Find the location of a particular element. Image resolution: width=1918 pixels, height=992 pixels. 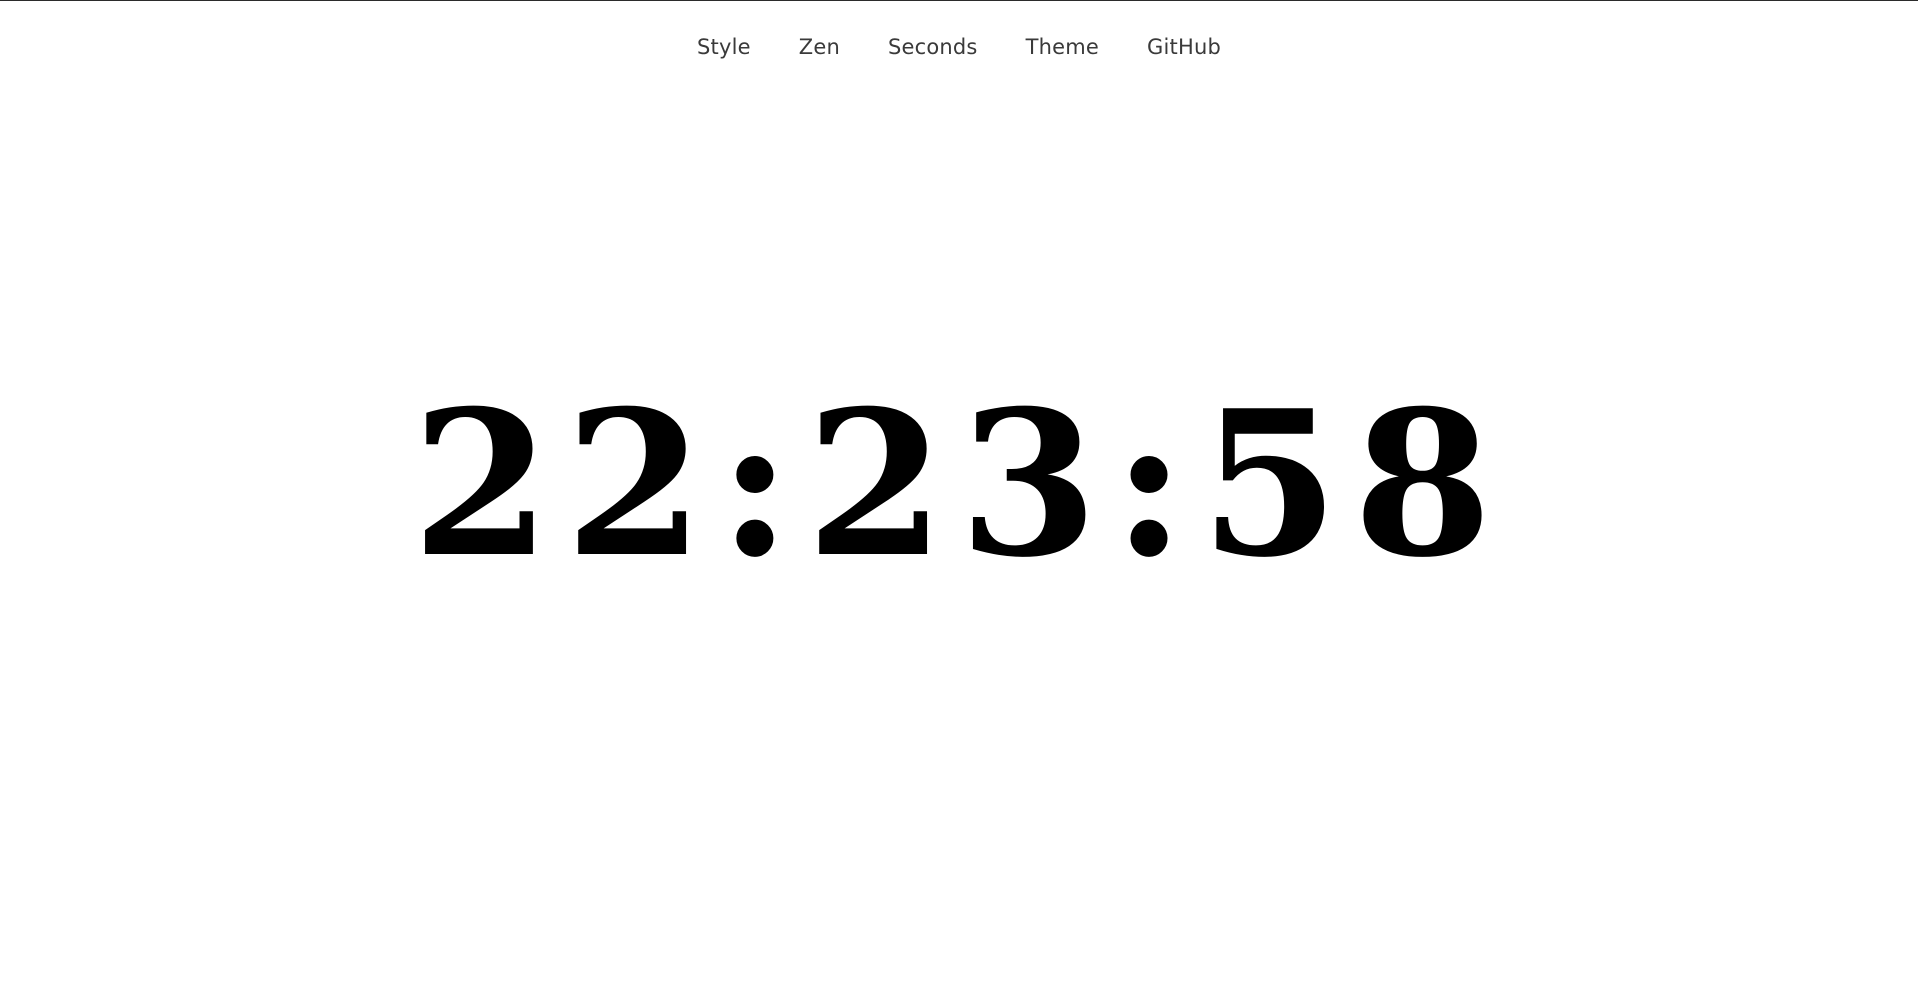

nav-zen-button: Zen is located at coordinates (819, 47).